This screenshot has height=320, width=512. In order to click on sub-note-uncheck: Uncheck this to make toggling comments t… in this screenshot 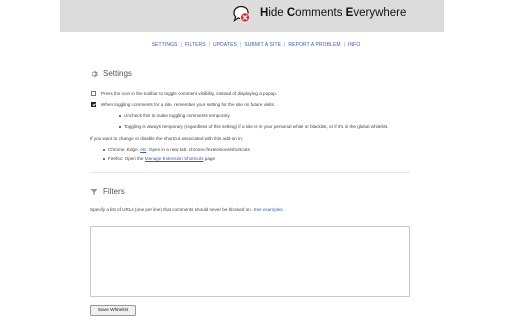, I will do `click(177, 115)`.